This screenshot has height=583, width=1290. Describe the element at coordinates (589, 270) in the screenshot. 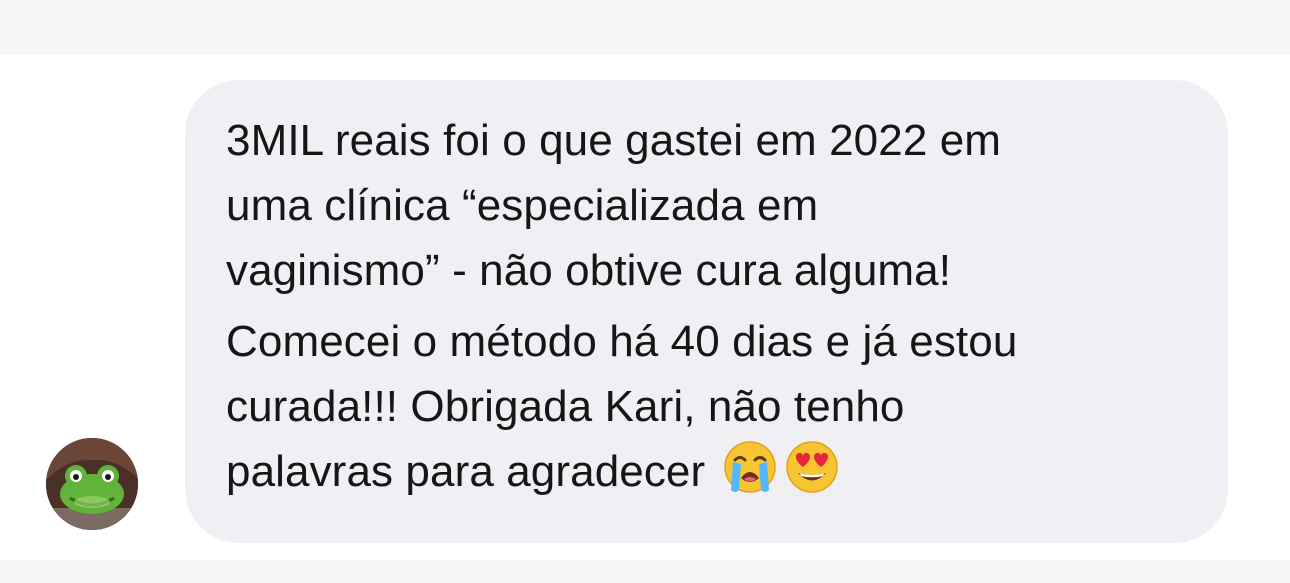

I see `message-line: vaginismo” - não obtive cura alguma!` at that location.